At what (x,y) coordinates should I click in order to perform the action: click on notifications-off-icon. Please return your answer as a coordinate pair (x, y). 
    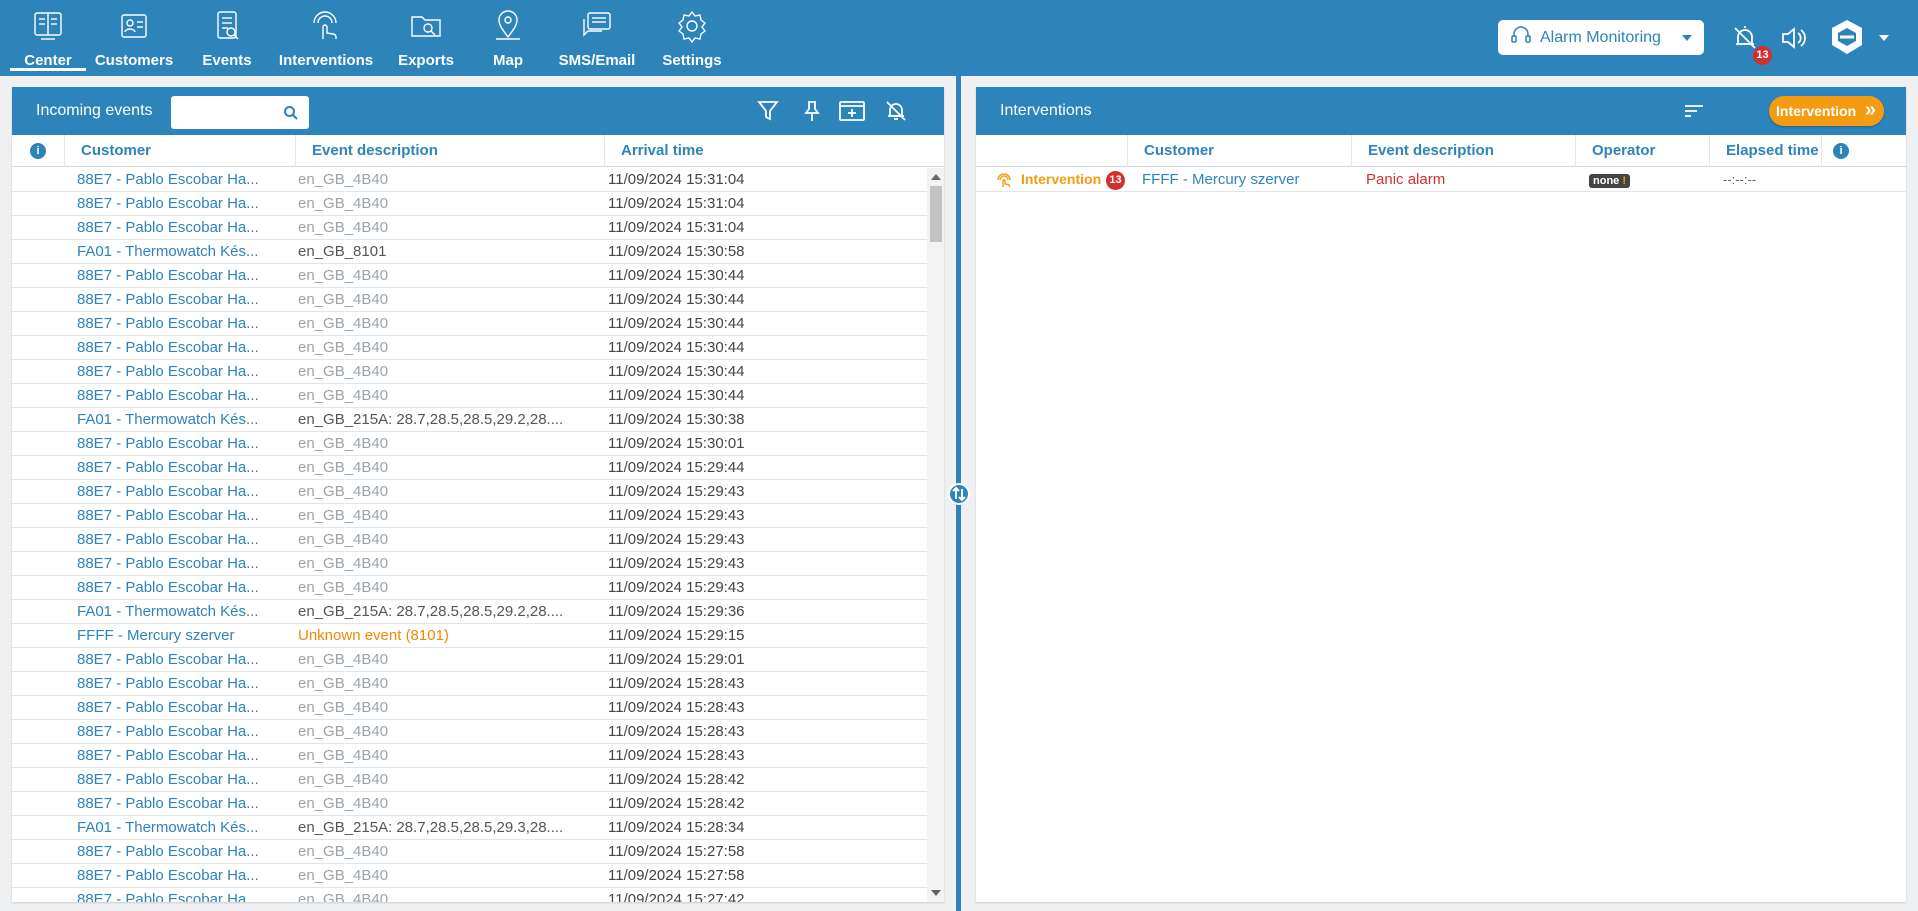
    Looking at the image, I should click on (896, 113).